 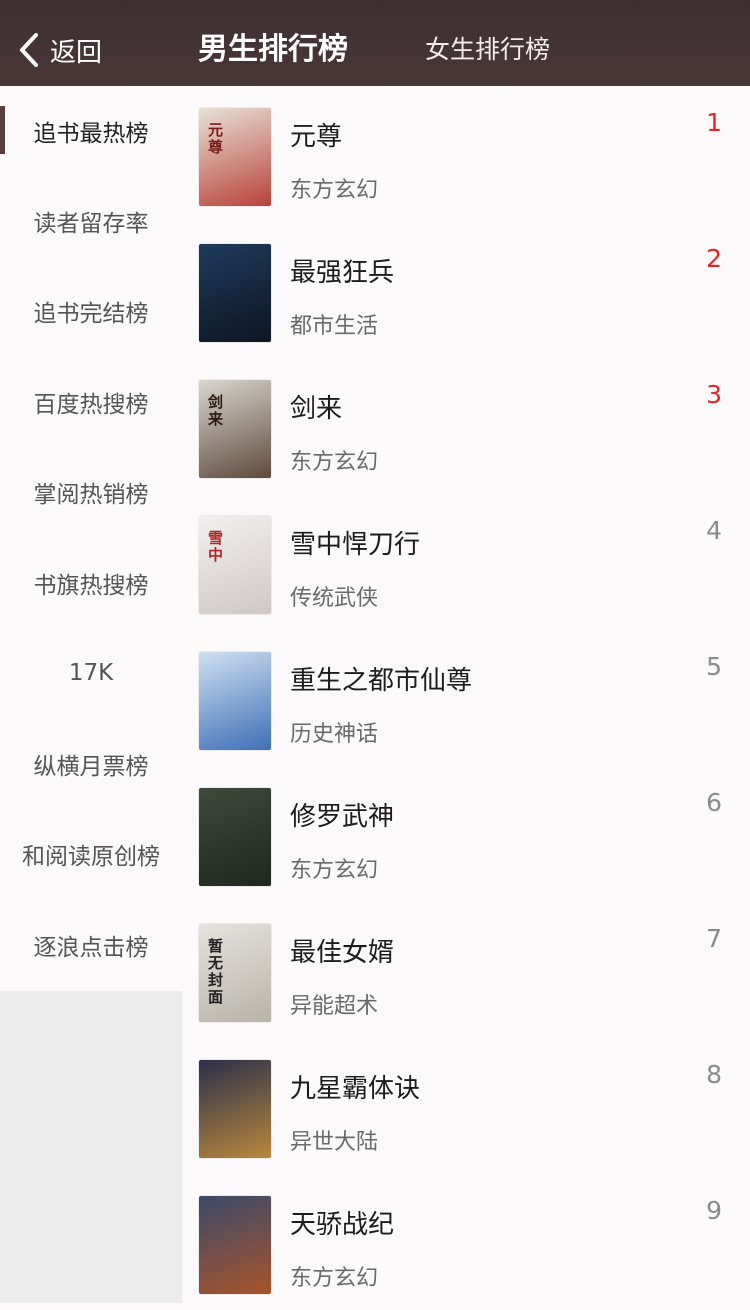 I want to click on book-title: 最佳女婿, so click(x=342, y=953).